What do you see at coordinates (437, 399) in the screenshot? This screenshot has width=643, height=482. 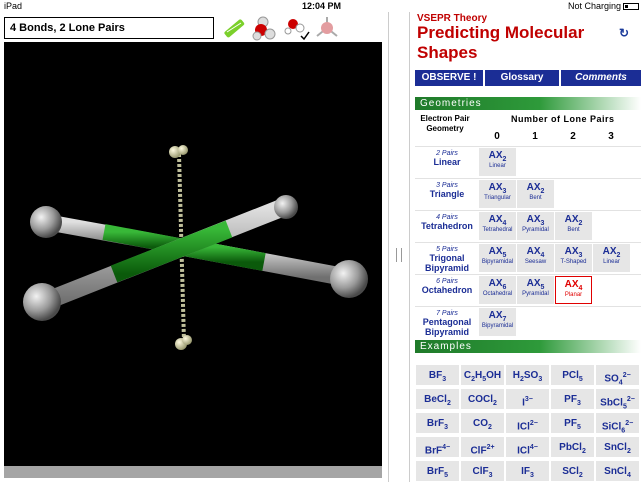 I see `example-molecule: BeCl2` at bounding box center [437, 399].